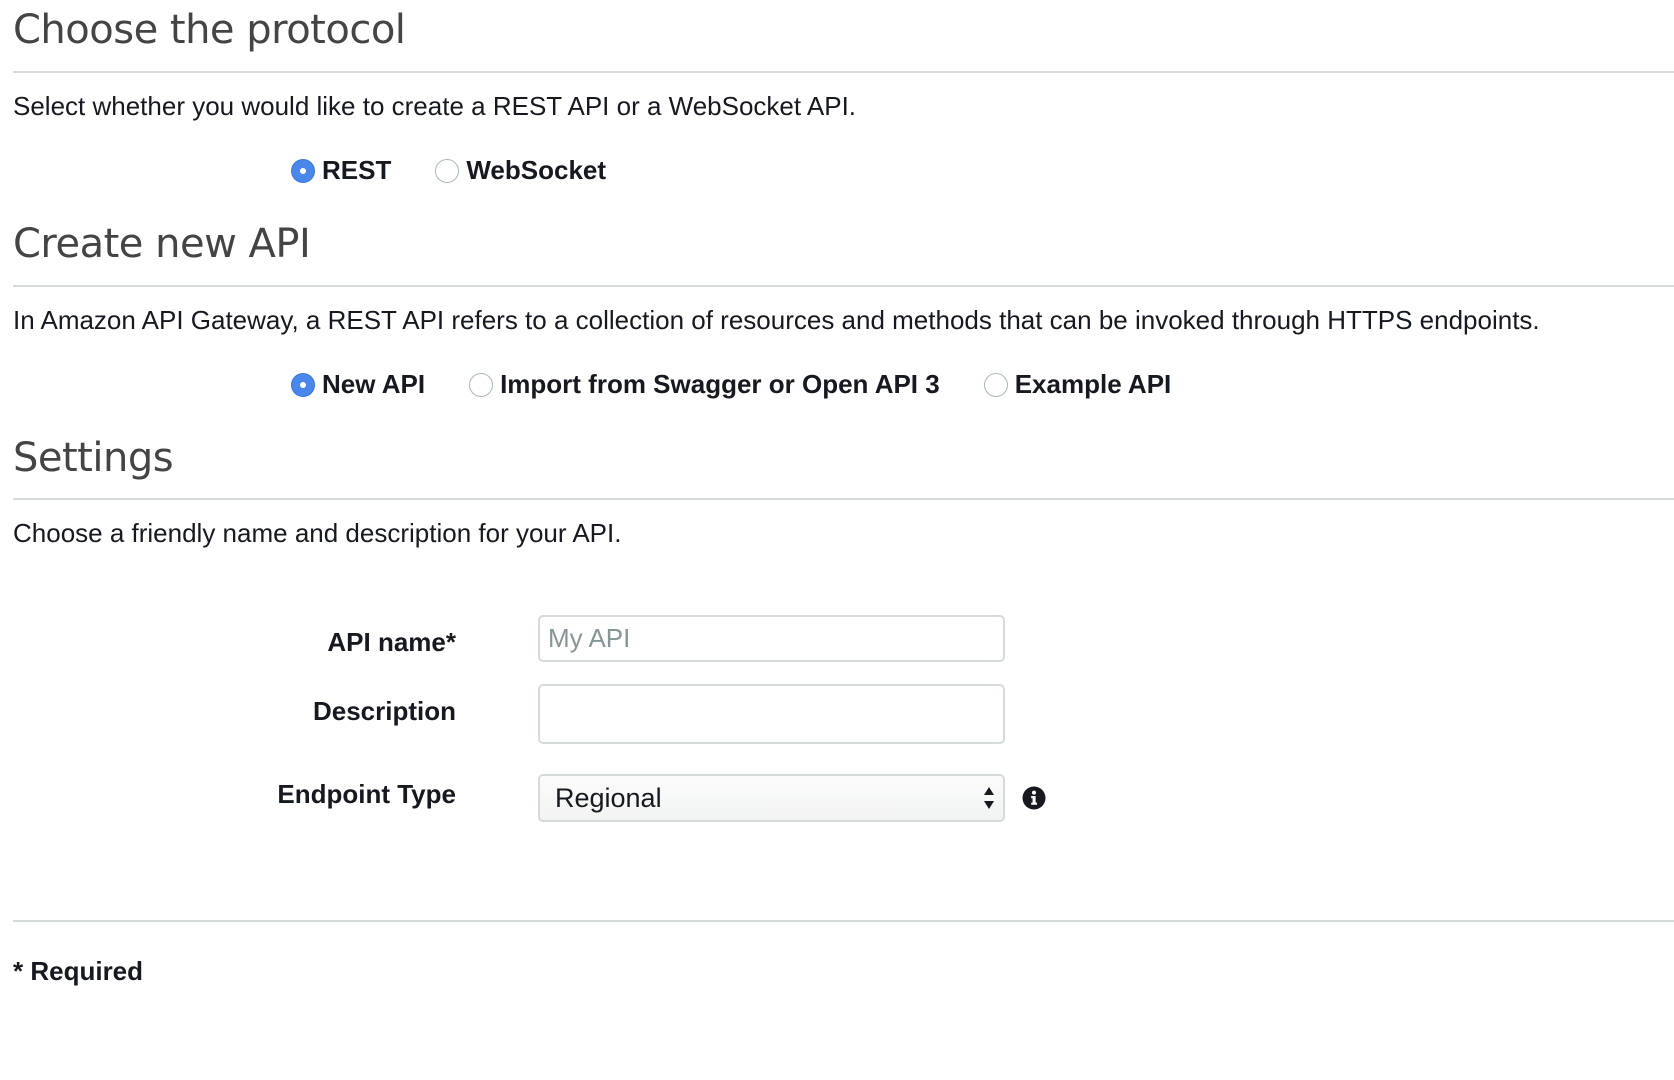 The width and height of the screenshot is (1674, 1080). I want to click on info-circle-icon, so click(1034, 798).